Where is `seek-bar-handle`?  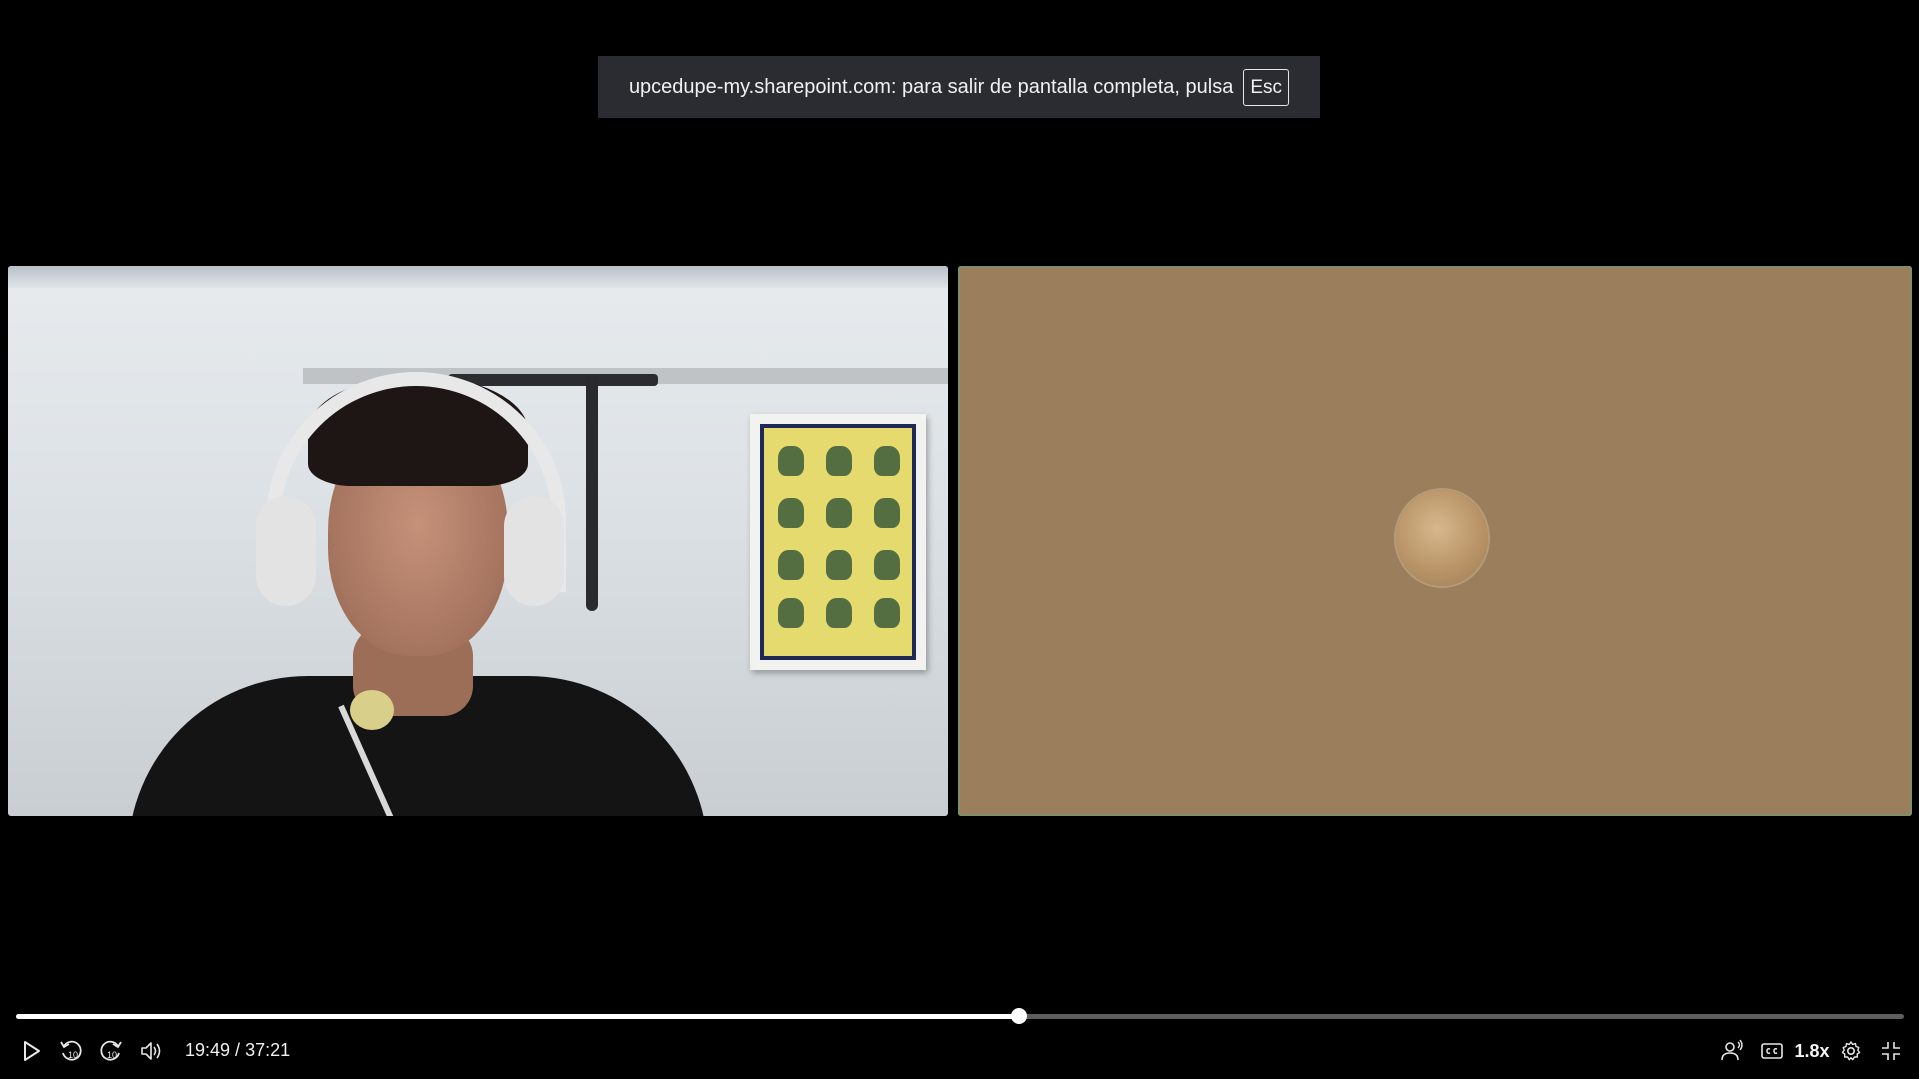
seek-bar-handle is located at coordinates (1019, 1016).